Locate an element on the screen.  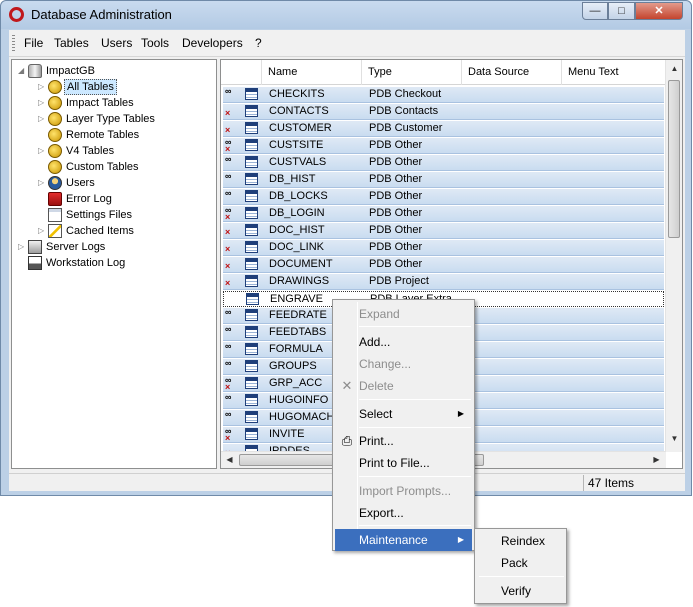
table-row: × DOC_LINK PDB Other is located at coordinates (443, 248).